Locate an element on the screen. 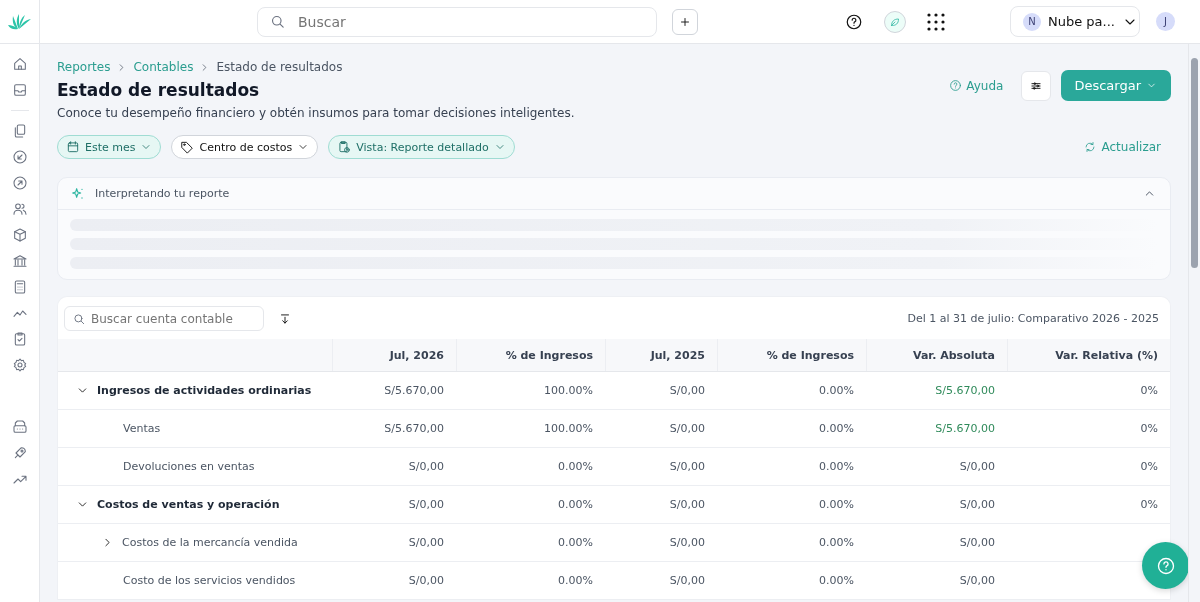  column-header: Jul, 2026 is located at coordinates (394, 355).